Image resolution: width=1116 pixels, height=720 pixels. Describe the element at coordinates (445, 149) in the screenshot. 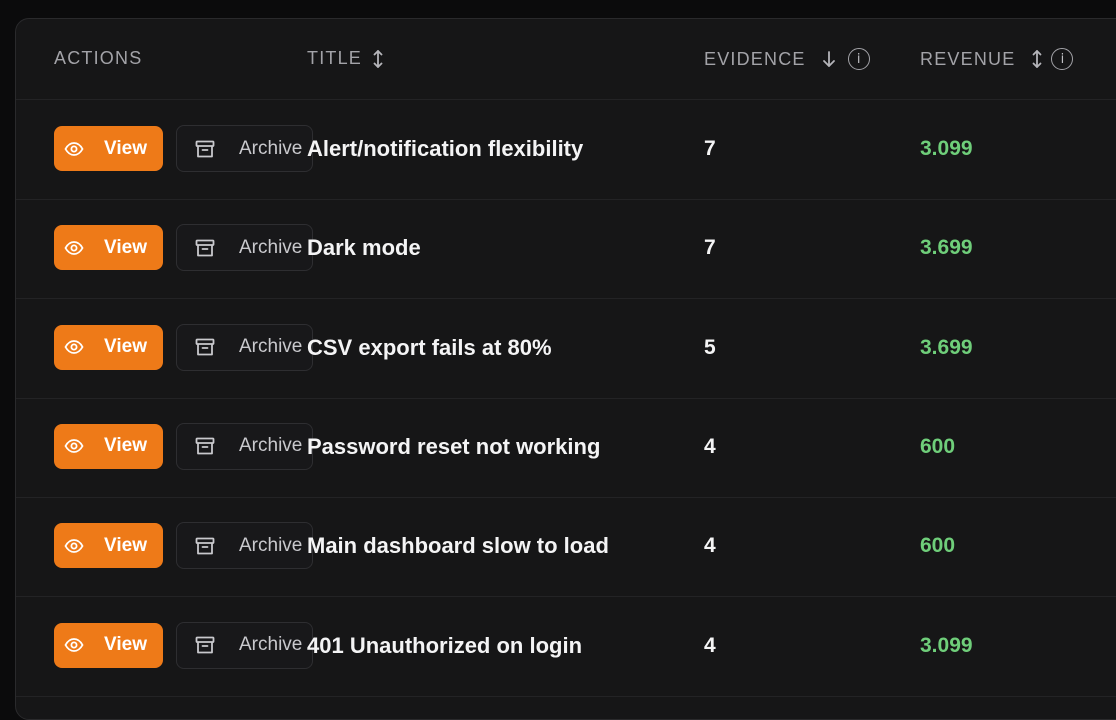

I see `row-title: Alert/notification flexibility` at that location.